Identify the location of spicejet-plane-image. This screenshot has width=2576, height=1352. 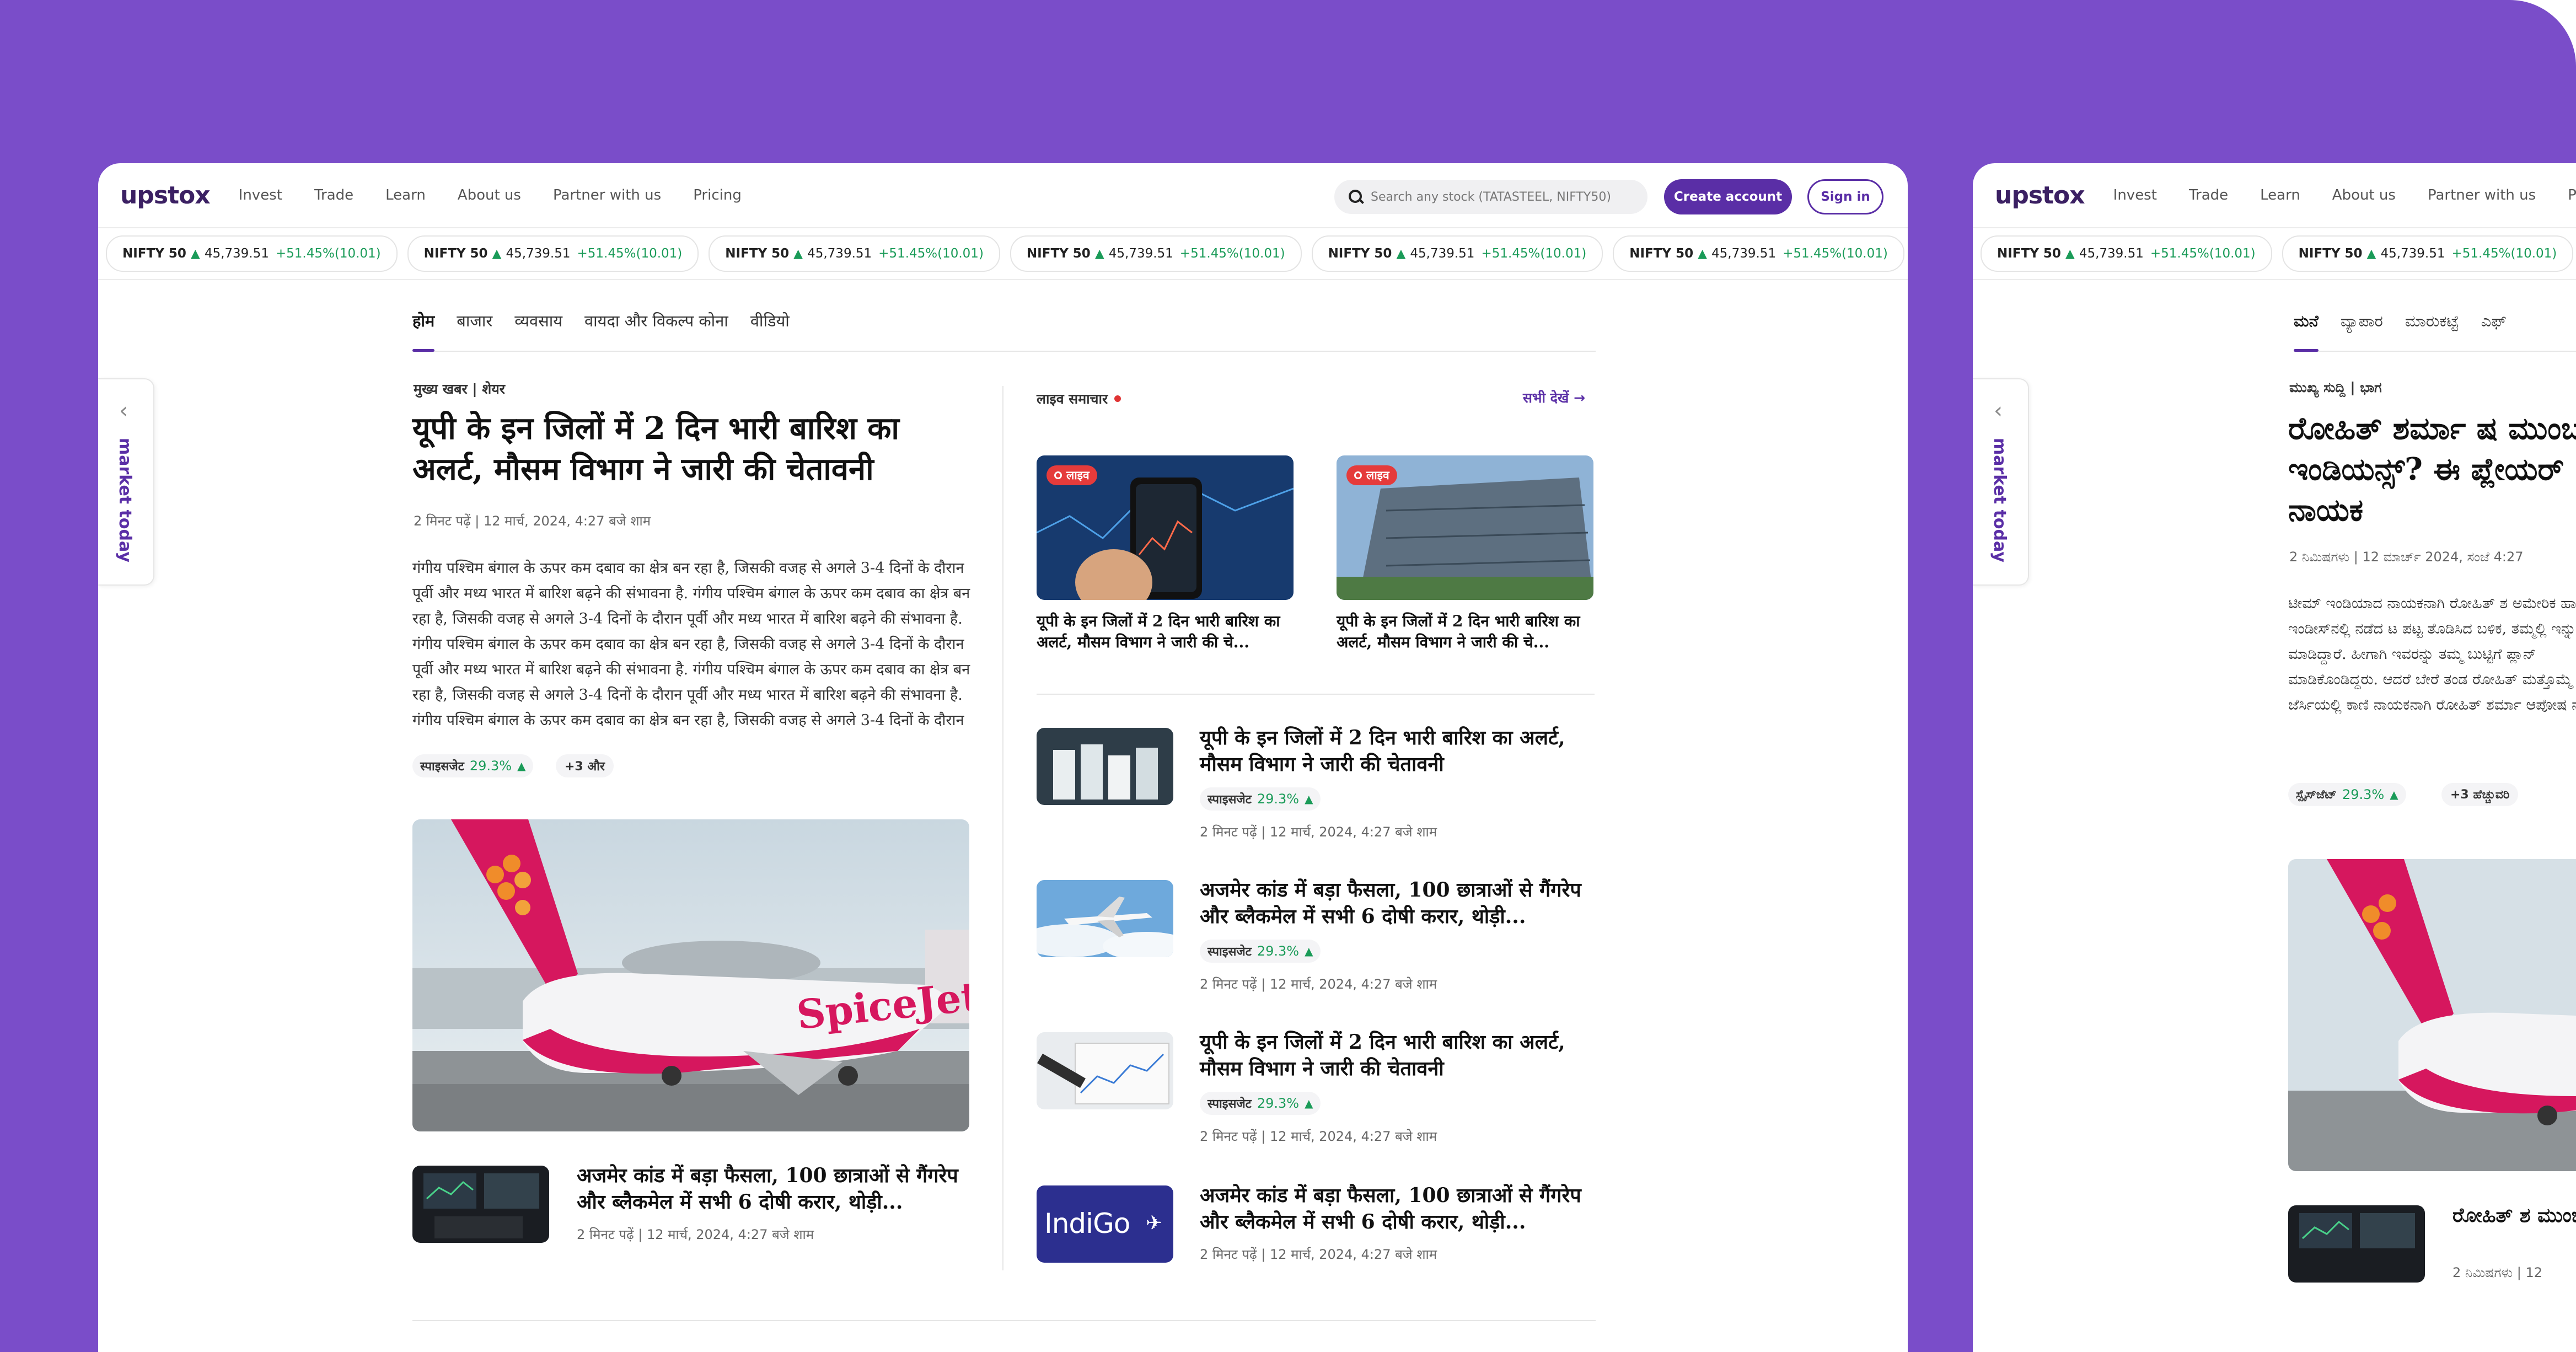
(2432, 1015).